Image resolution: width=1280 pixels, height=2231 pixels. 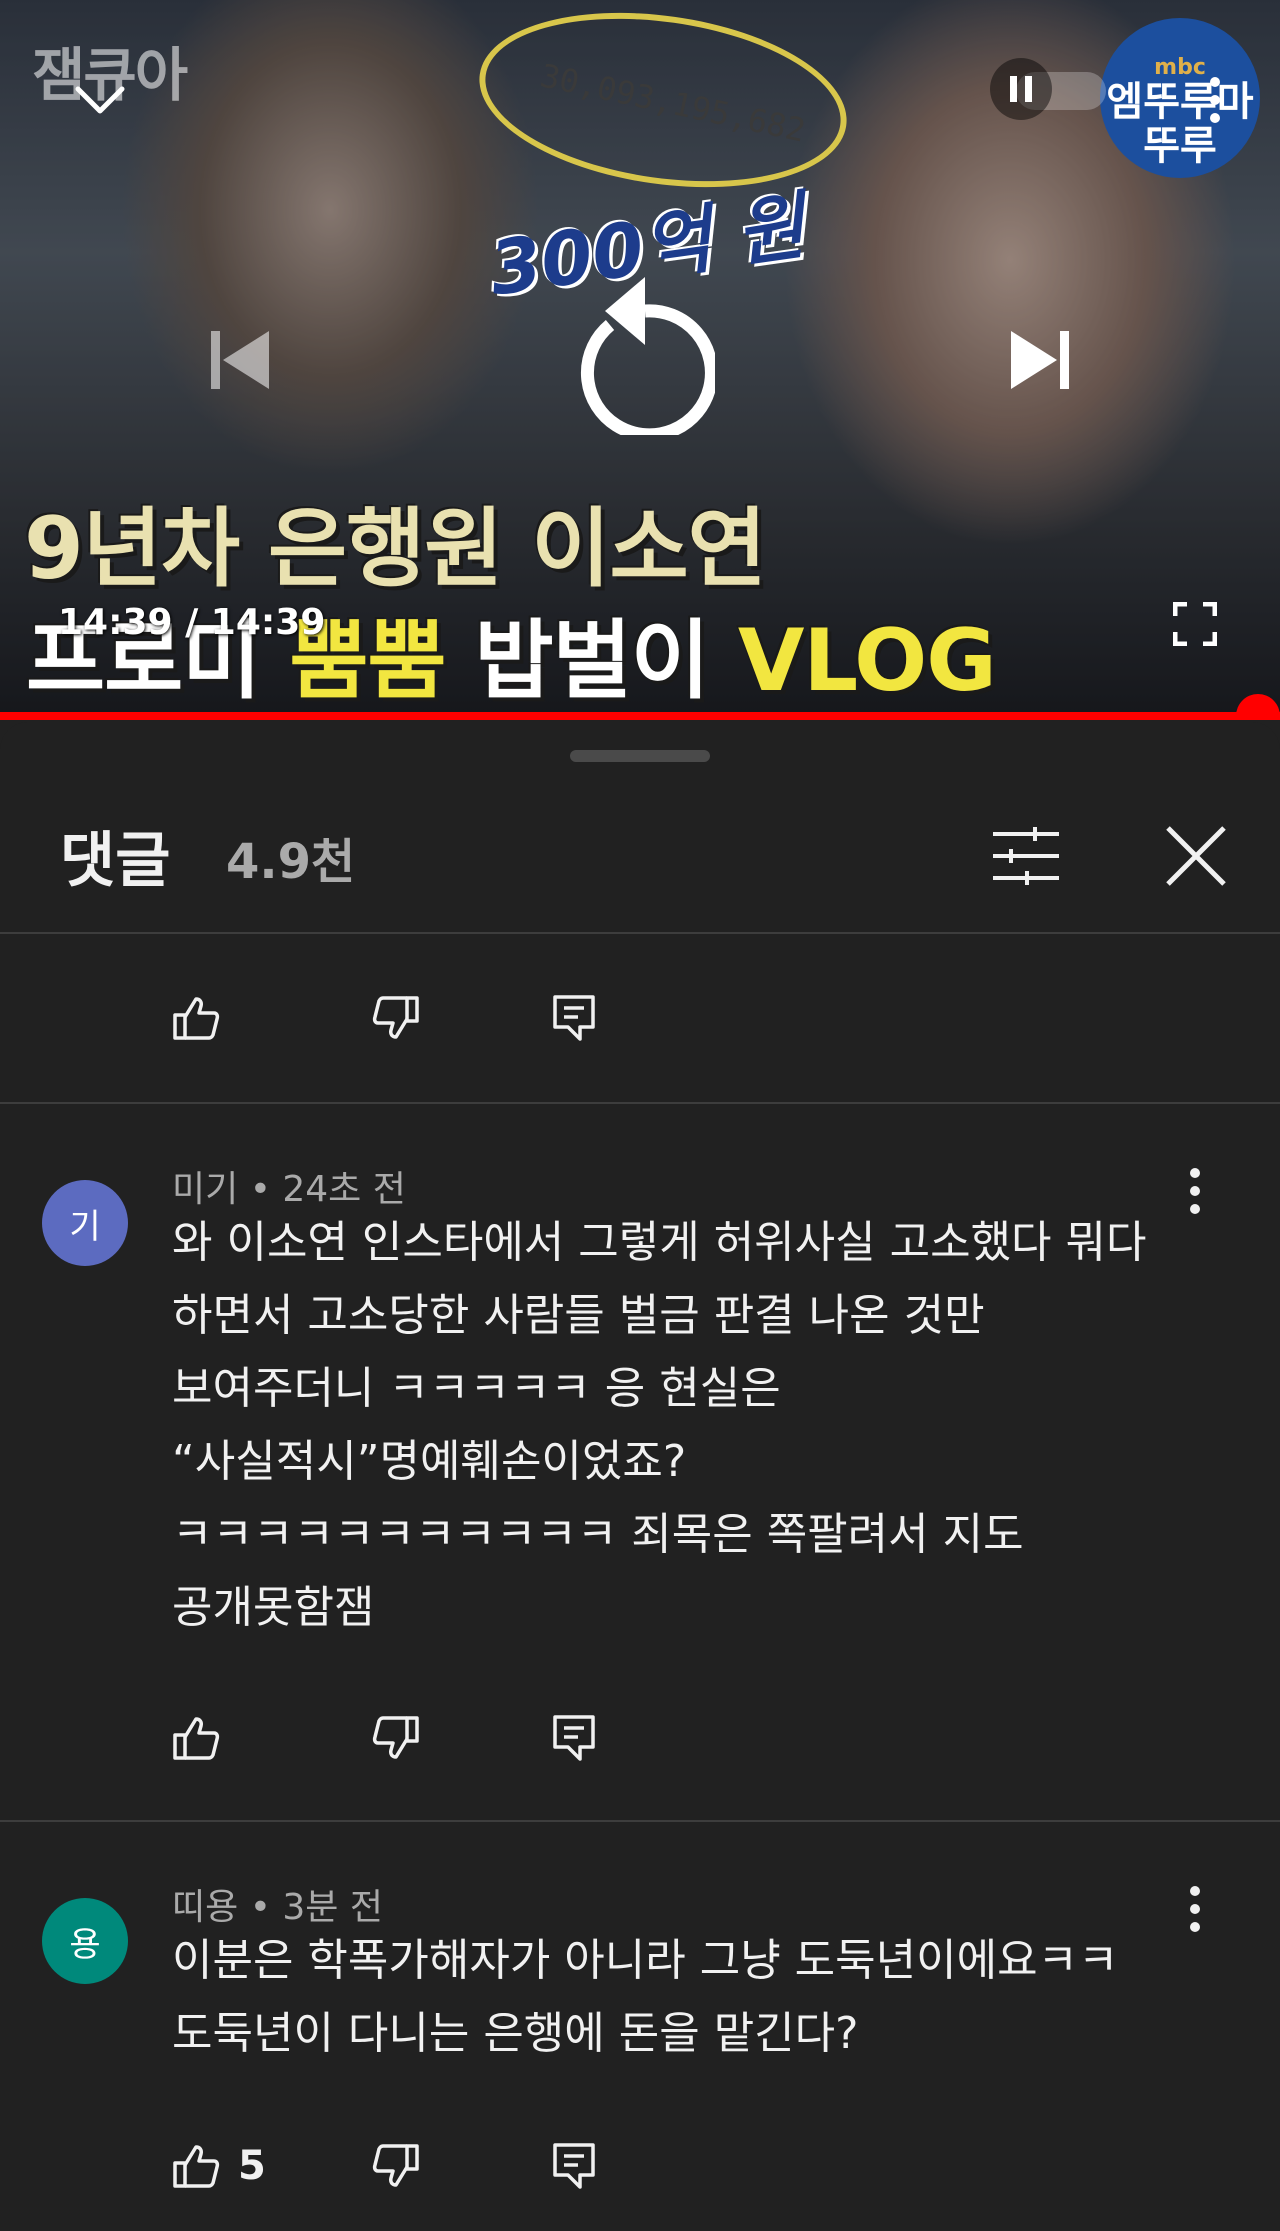 I want to click on fullscreen-icon, so click(x=1195, y=624).